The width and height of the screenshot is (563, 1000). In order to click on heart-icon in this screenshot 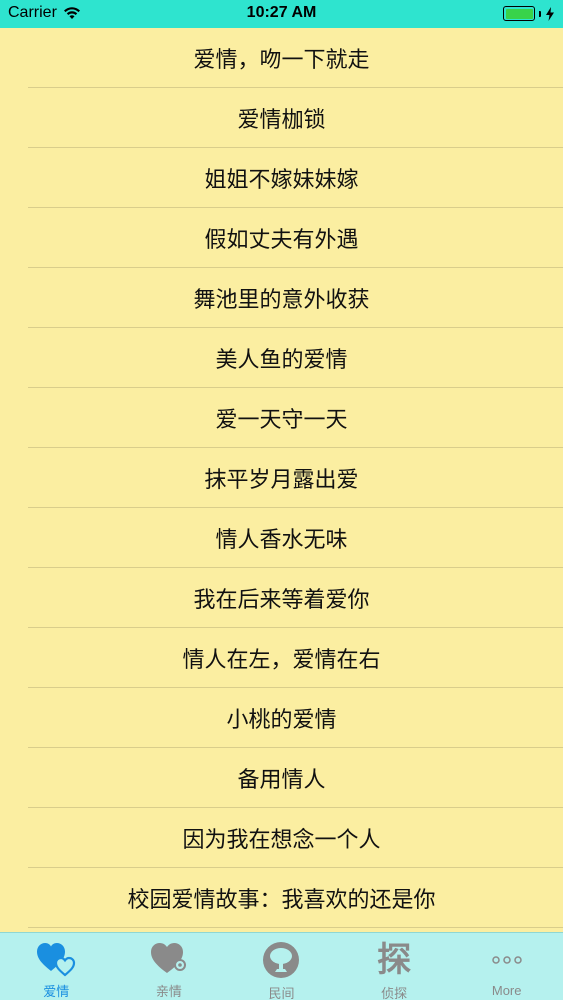, I will do `click(169, 959)`.